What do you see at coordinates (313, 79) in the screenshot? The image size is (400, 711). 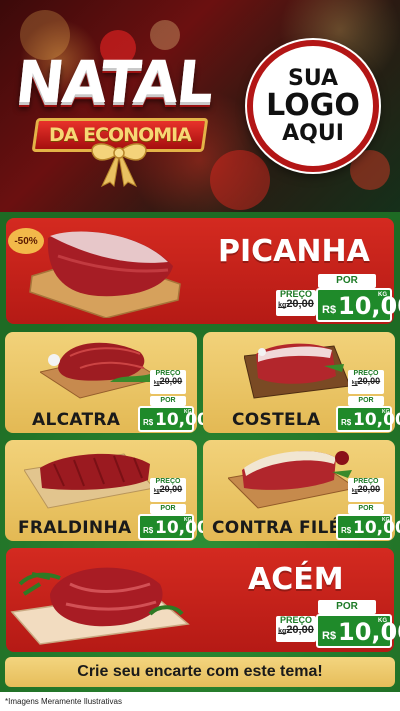 I see `logo-text-line1: SUA` at bounding box center [313, 79].